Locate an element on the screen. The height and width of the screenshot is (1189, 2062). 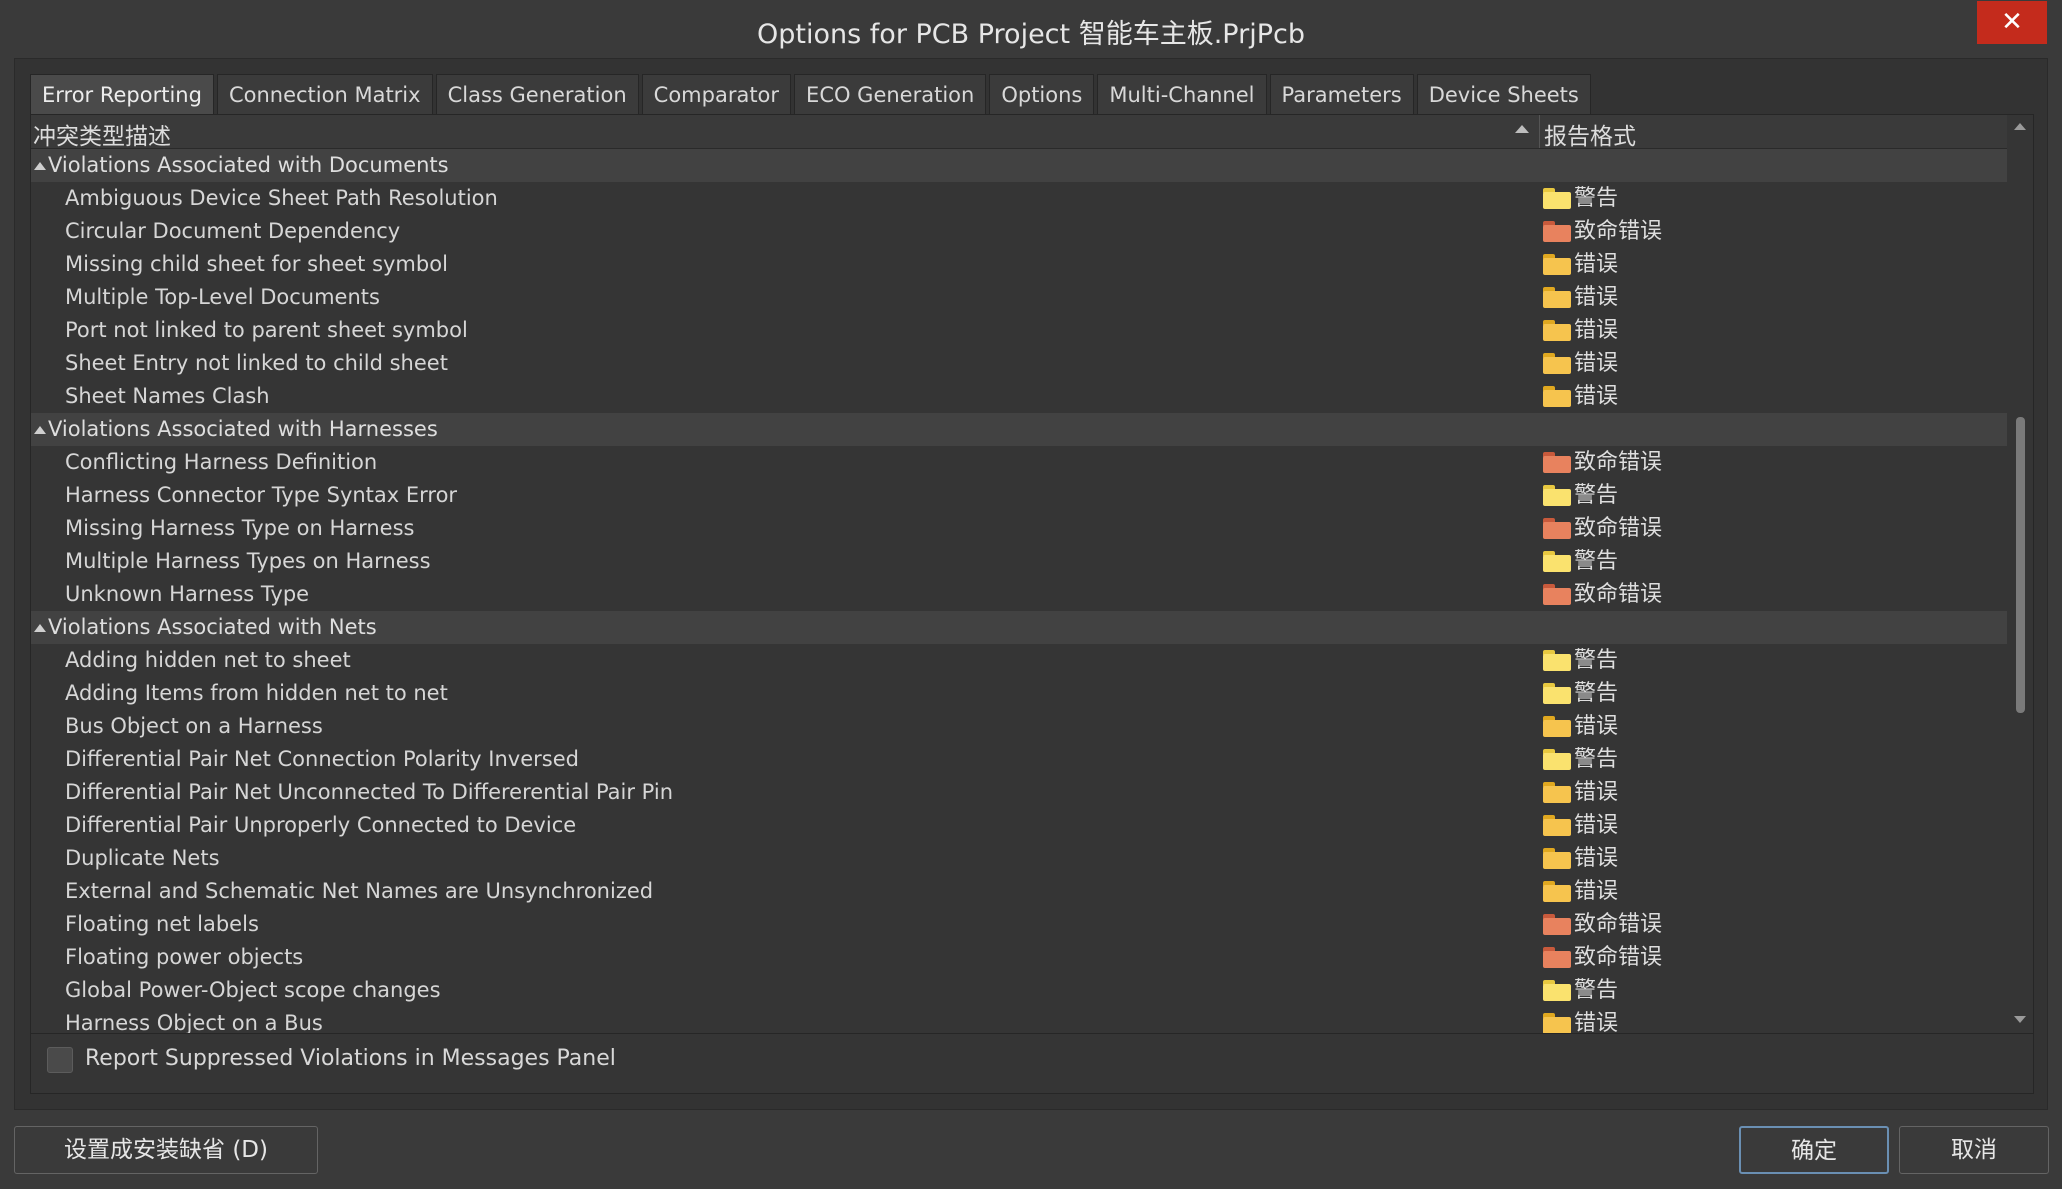
report-format-value: 致命错误 is located at coordinates (1618, 594).